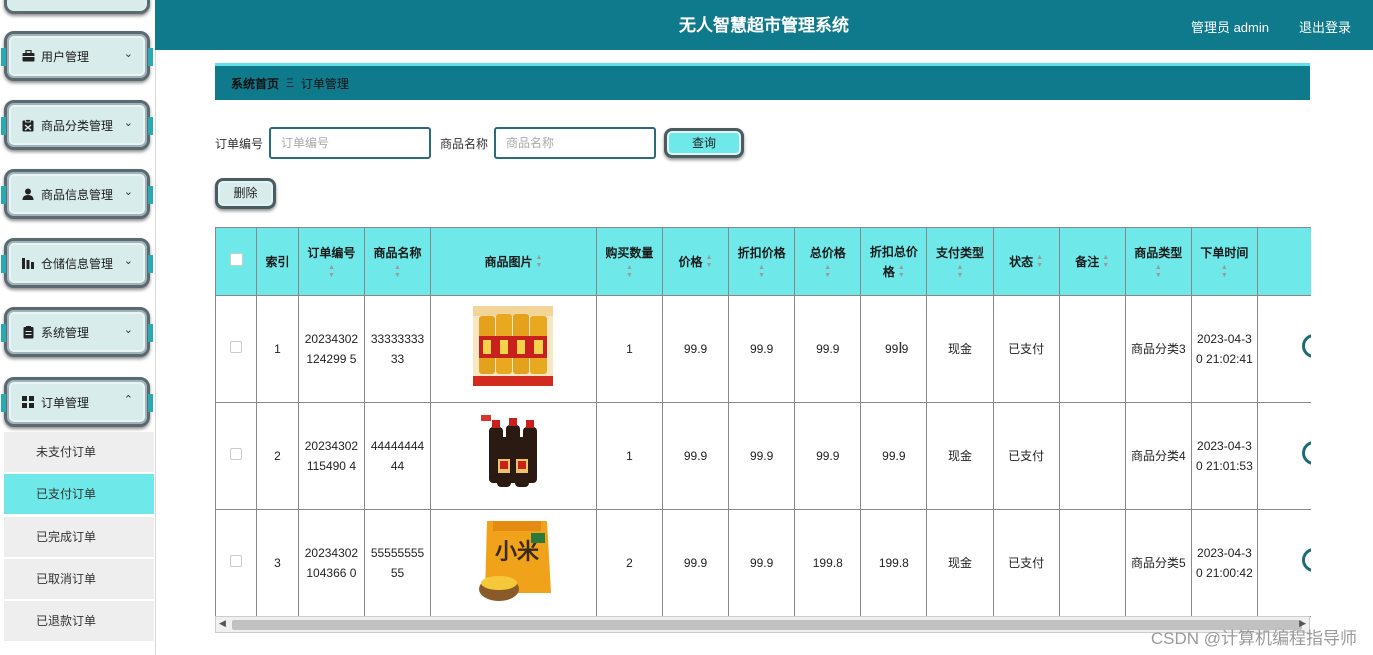 This screenshot has height=655, width=1373. Describe the element at coordinates (222, 623) in the screenshot. I see `scroll-left-icon: ◀` at that location.